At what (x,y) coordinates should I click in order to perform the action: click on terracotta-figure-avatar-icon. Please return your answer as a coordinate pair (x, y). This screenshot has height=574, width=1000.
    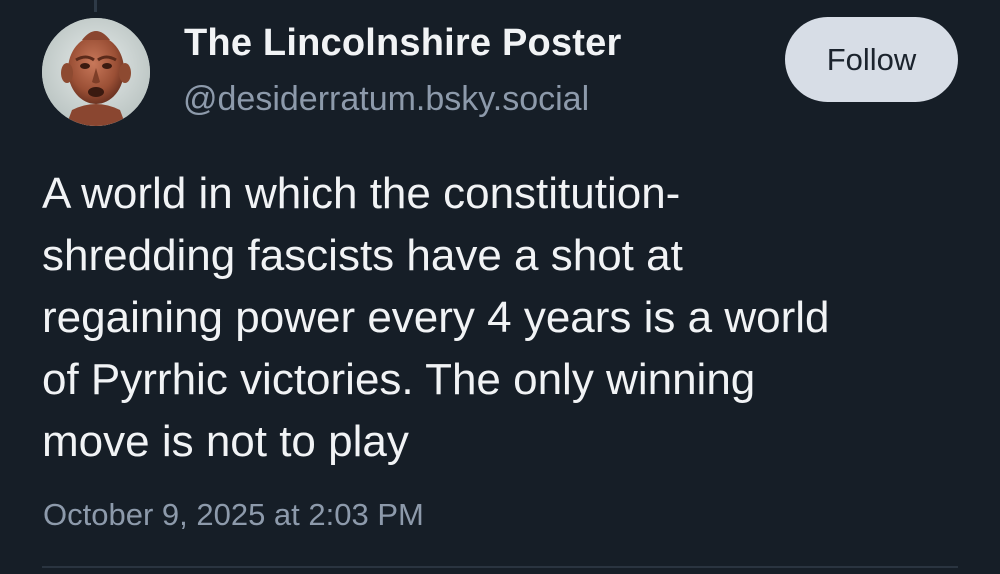
    Looking at the image, I should click on (96, 72).